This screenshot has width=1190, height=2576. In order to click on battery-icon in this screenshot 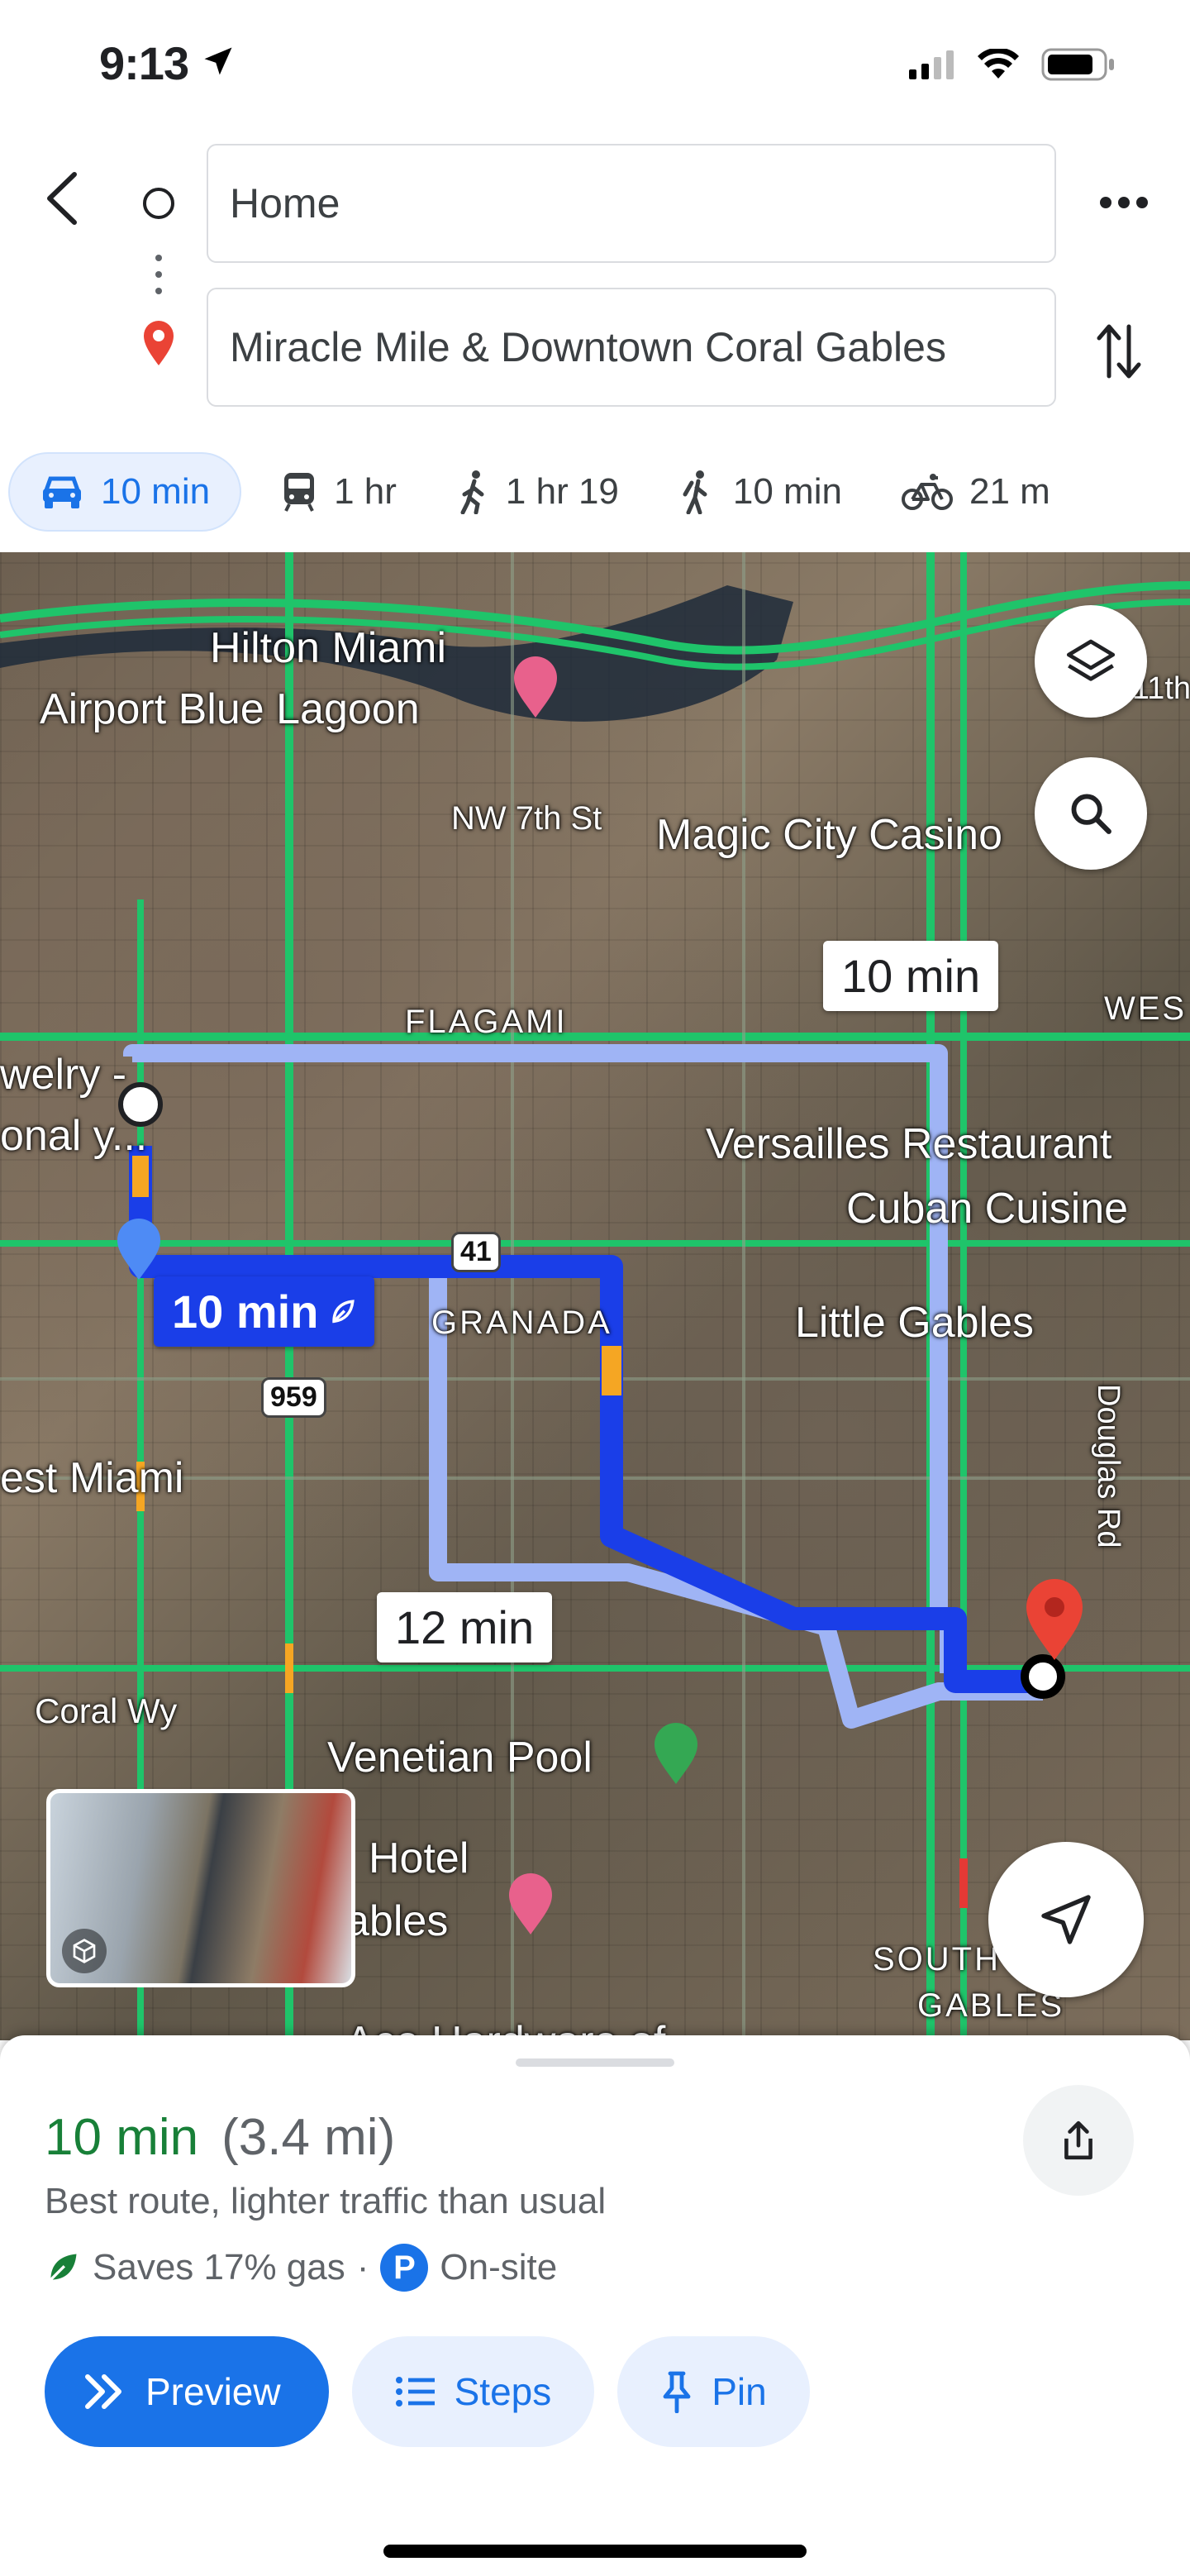, I will do `click(1078, 66)`.